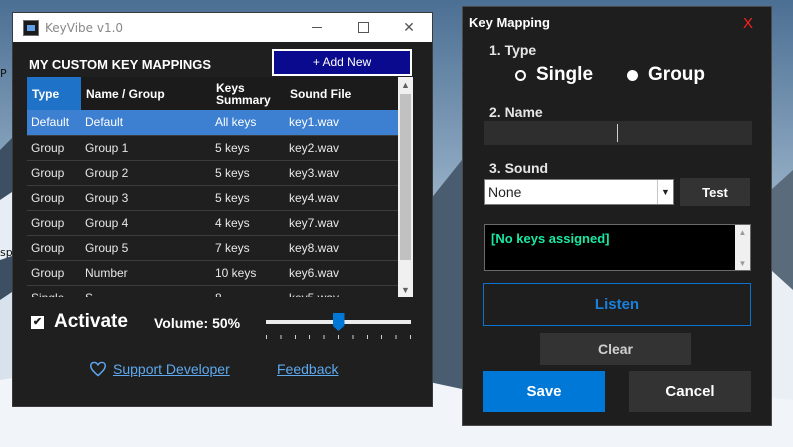 The height and width of the screenshot is (447, 793). I want to click on cell-keys: 4 keys, so click(248, 223).